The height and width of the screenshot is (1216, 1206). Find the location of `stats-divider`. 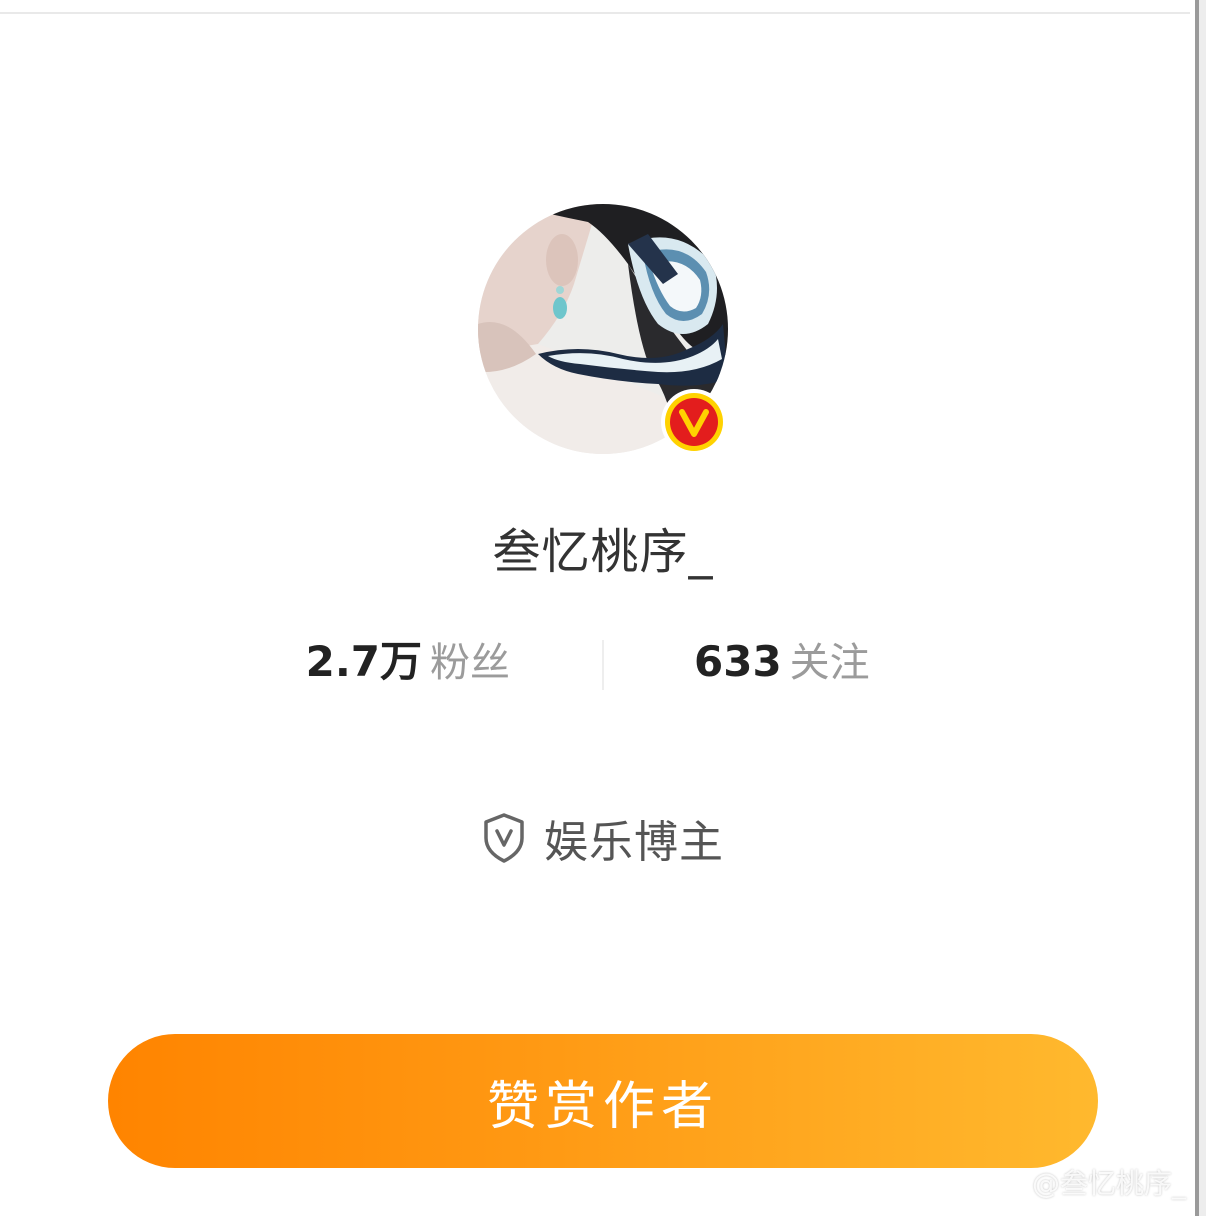

stats-divider is located at coordinates (603, 665).